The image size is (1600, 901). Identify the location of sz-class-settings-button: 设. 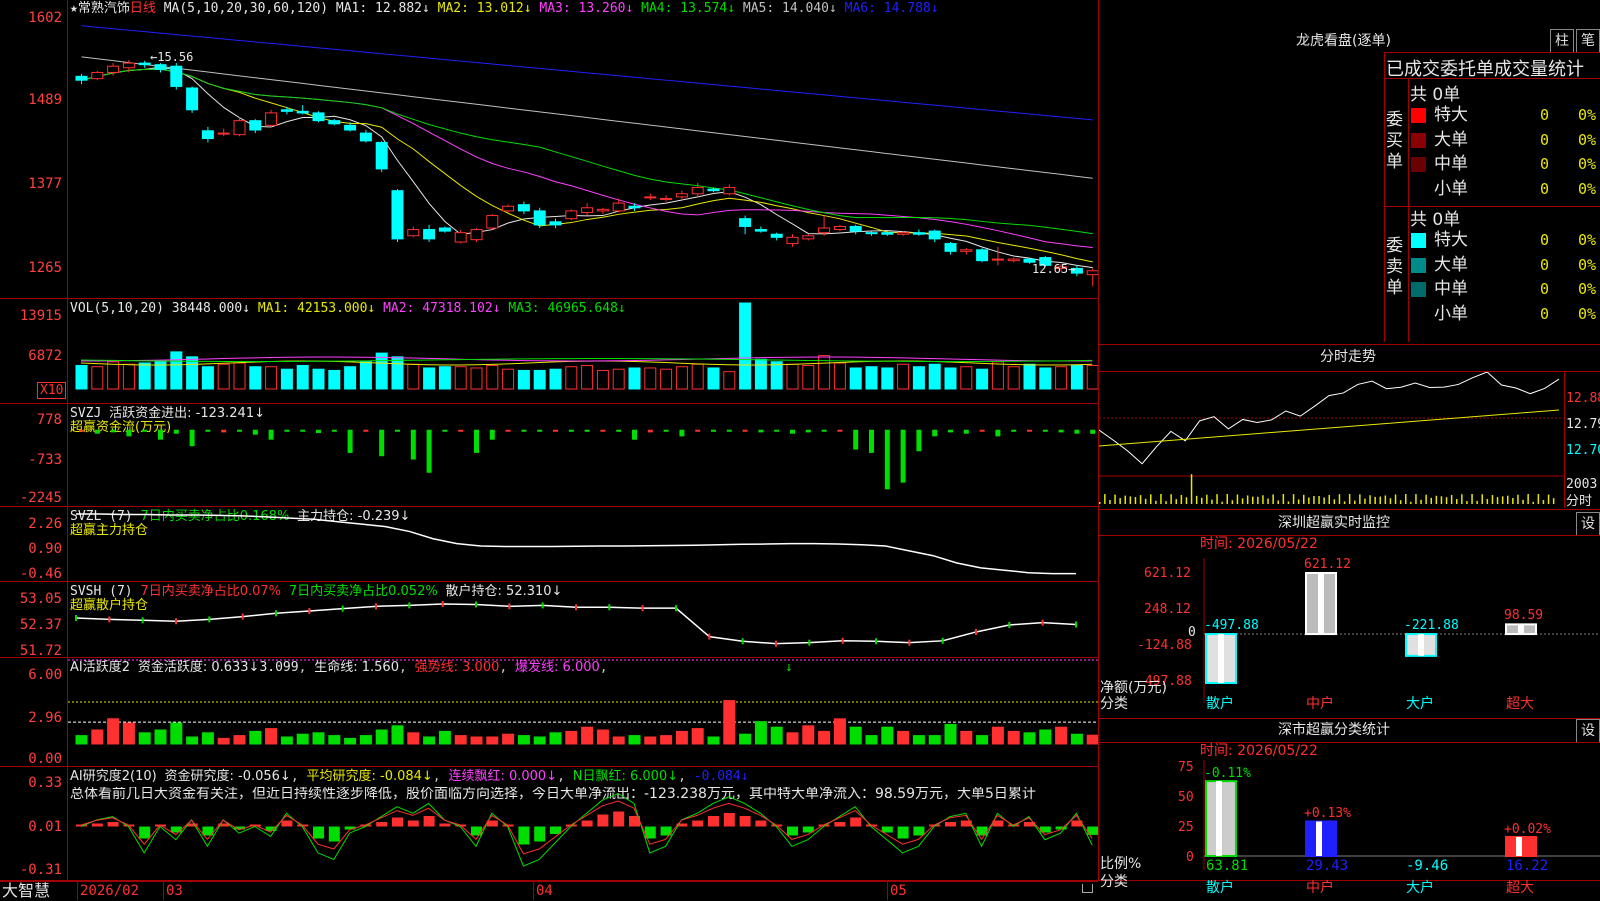
(1588, 731).